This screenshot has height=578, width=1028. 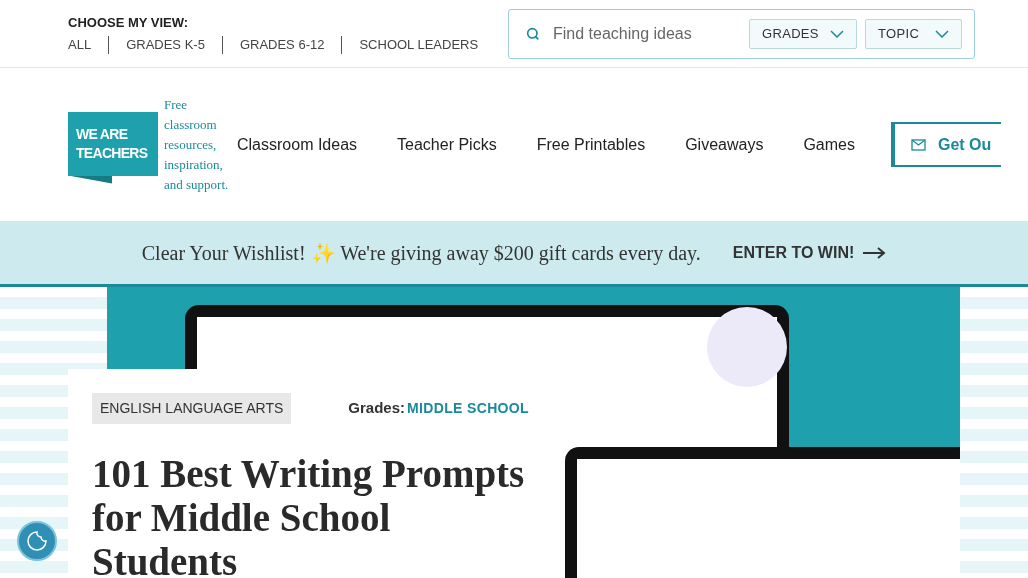 What do you see at coordinates (281, 45) in the screenshot?
I see `view-link: GRADES 6-12` at bounding box center [281, 45].